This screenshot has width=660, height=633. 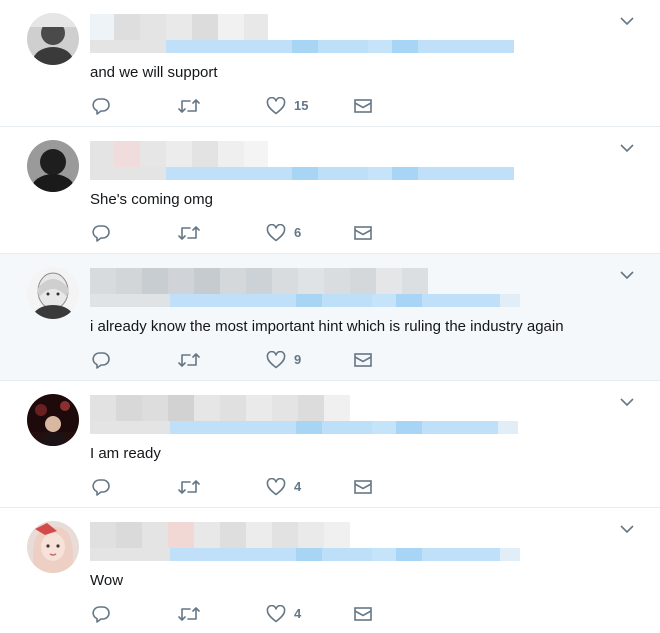 What do you see at coordinates (298, 359) in the screenshot?
I see `like-count: 9` at bounding box center [298, 359].